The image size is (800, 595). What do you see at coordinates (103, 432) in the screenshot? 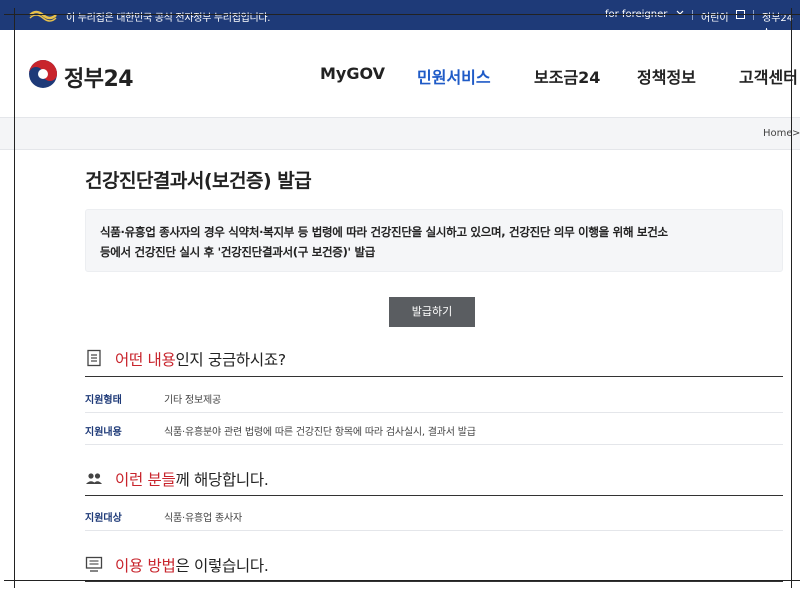
I see `row-label: 지원내용` at bounding box center [103, 432].